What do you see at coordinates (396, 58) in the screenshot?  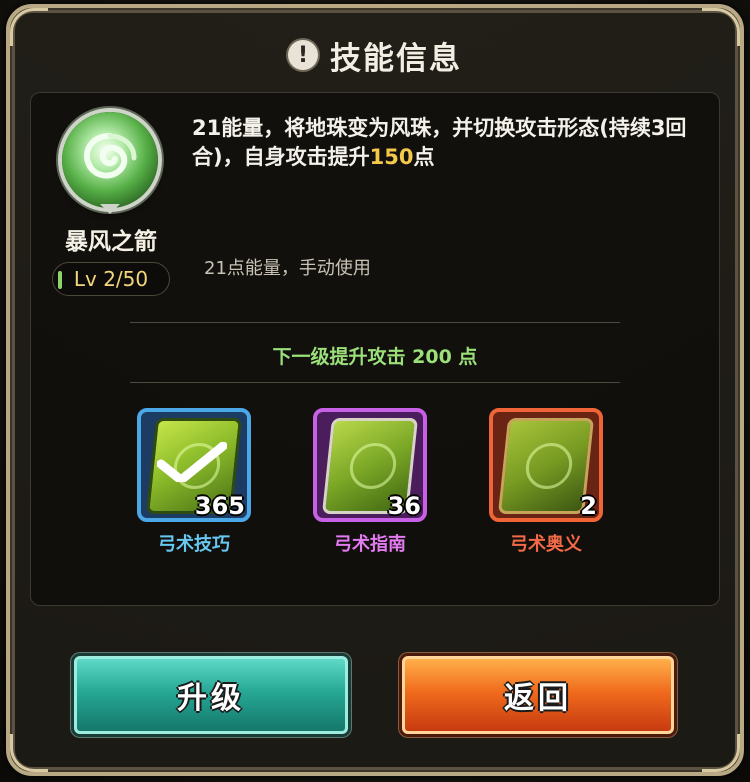 I see `dialog-title: 技能信息` at bounding box center [396, 58].